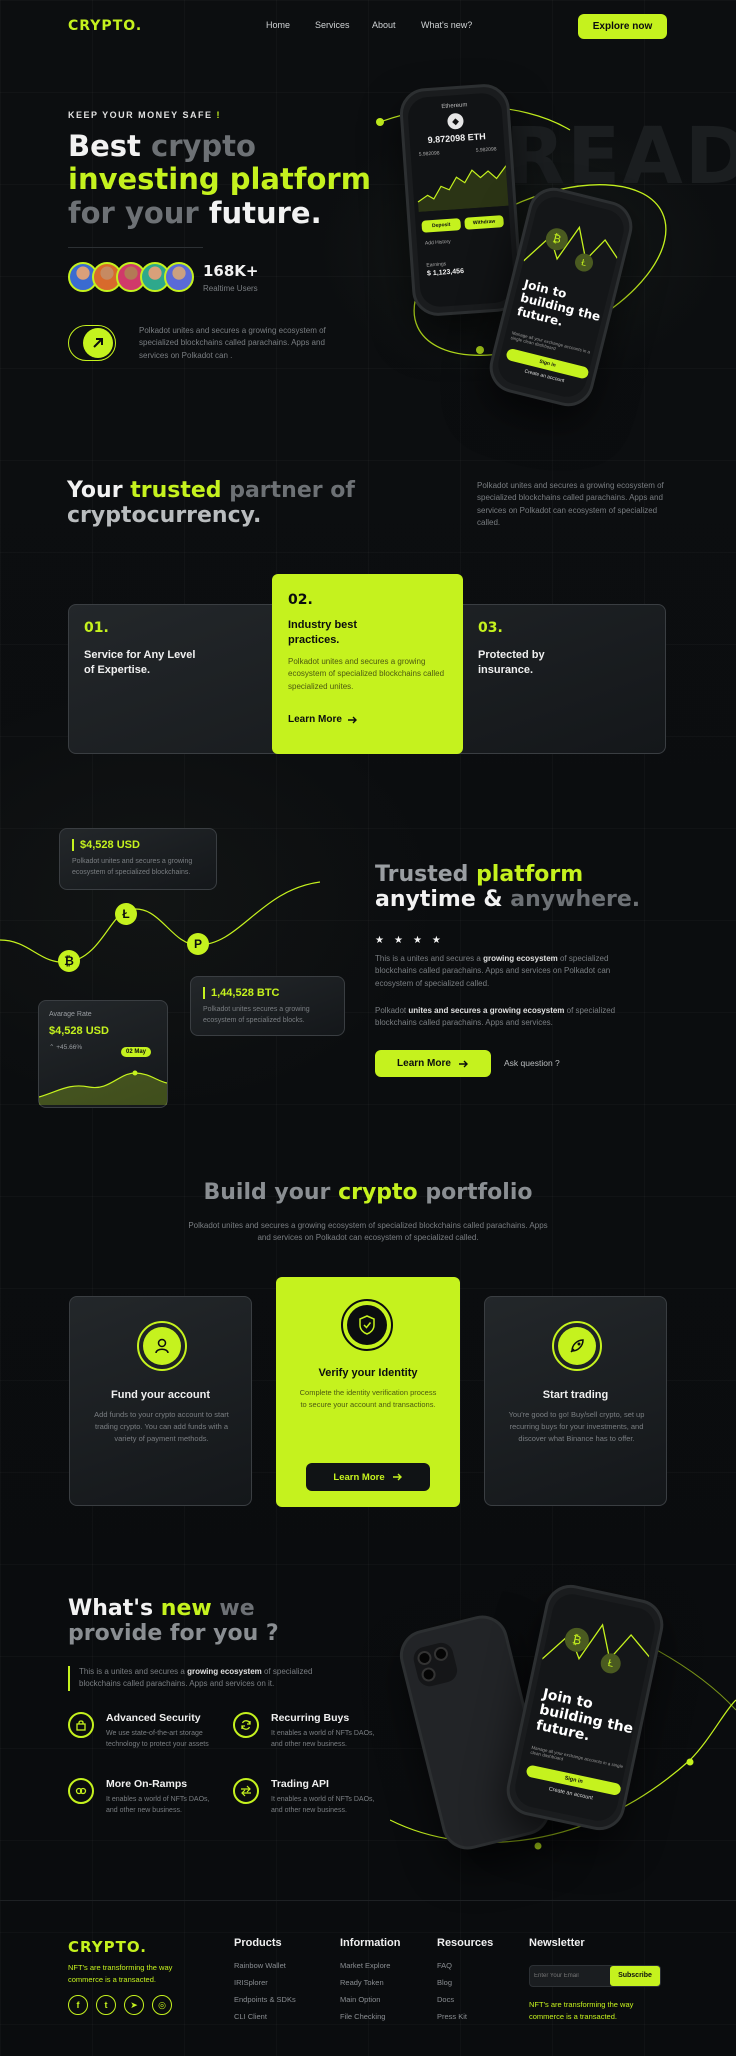  Describe the element at coordinates (323, 719) in the screenshot. I see `card-learn-more-link: Learn More` at that location.